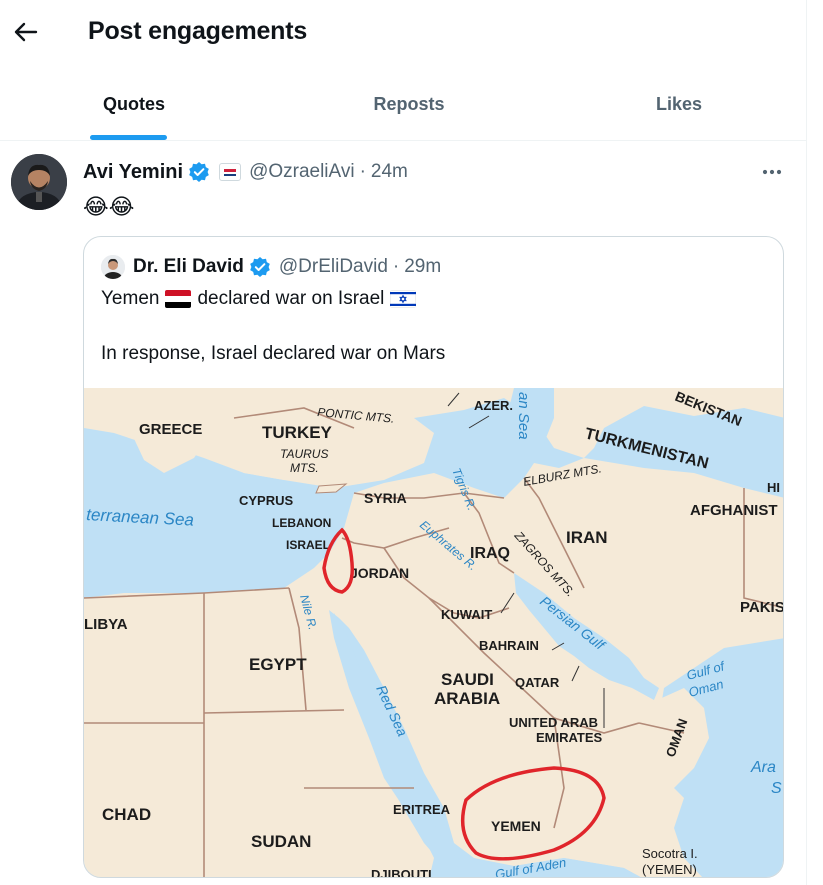  Describe the element at coordinates (301, 523) in the screenshot. I see `map-label: LEBANON` at that location.